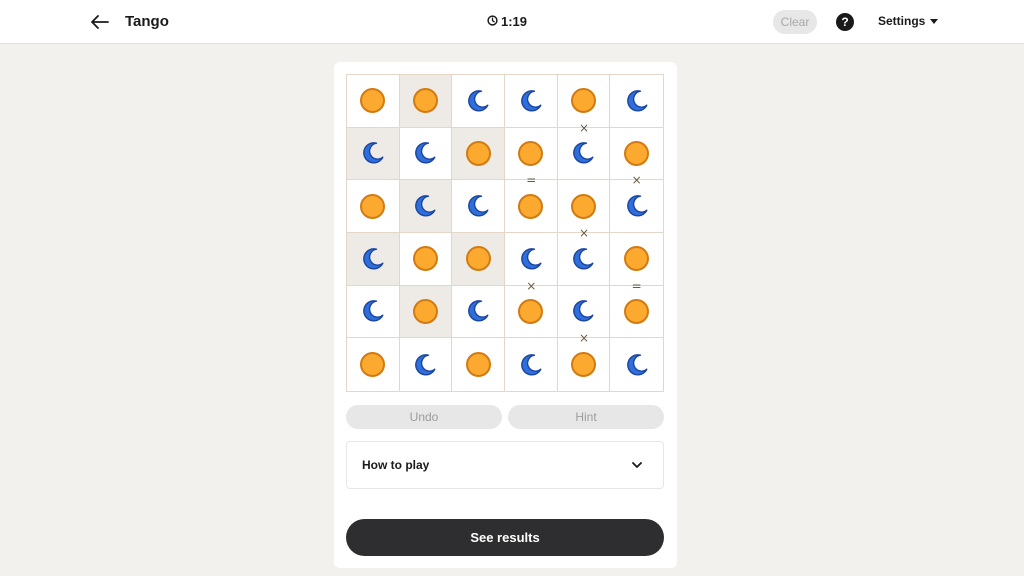 This screenshot has width=1024, height=576. I want to click on help-icon: ?, so click(845, 22).